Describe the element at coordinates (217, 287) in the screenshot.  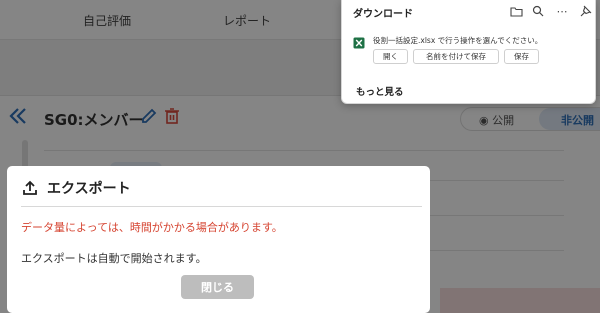
I see `close-button: 閉じる` at that location.